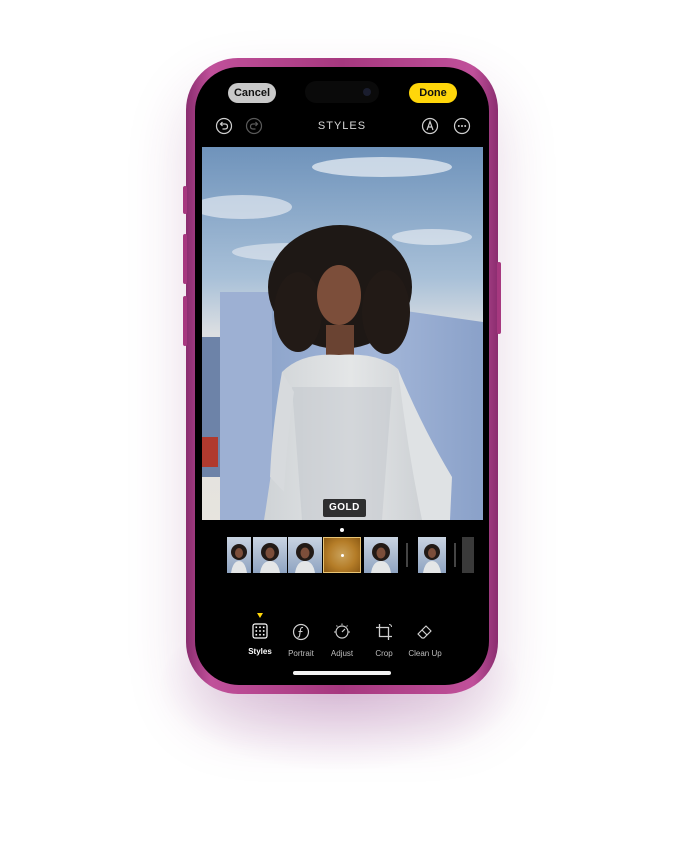 The image size is (685, 849). What do you see at coordinates (260, 631) in the screenshot?
I see `styles-grid-icon` at bounding box center [260, 631].